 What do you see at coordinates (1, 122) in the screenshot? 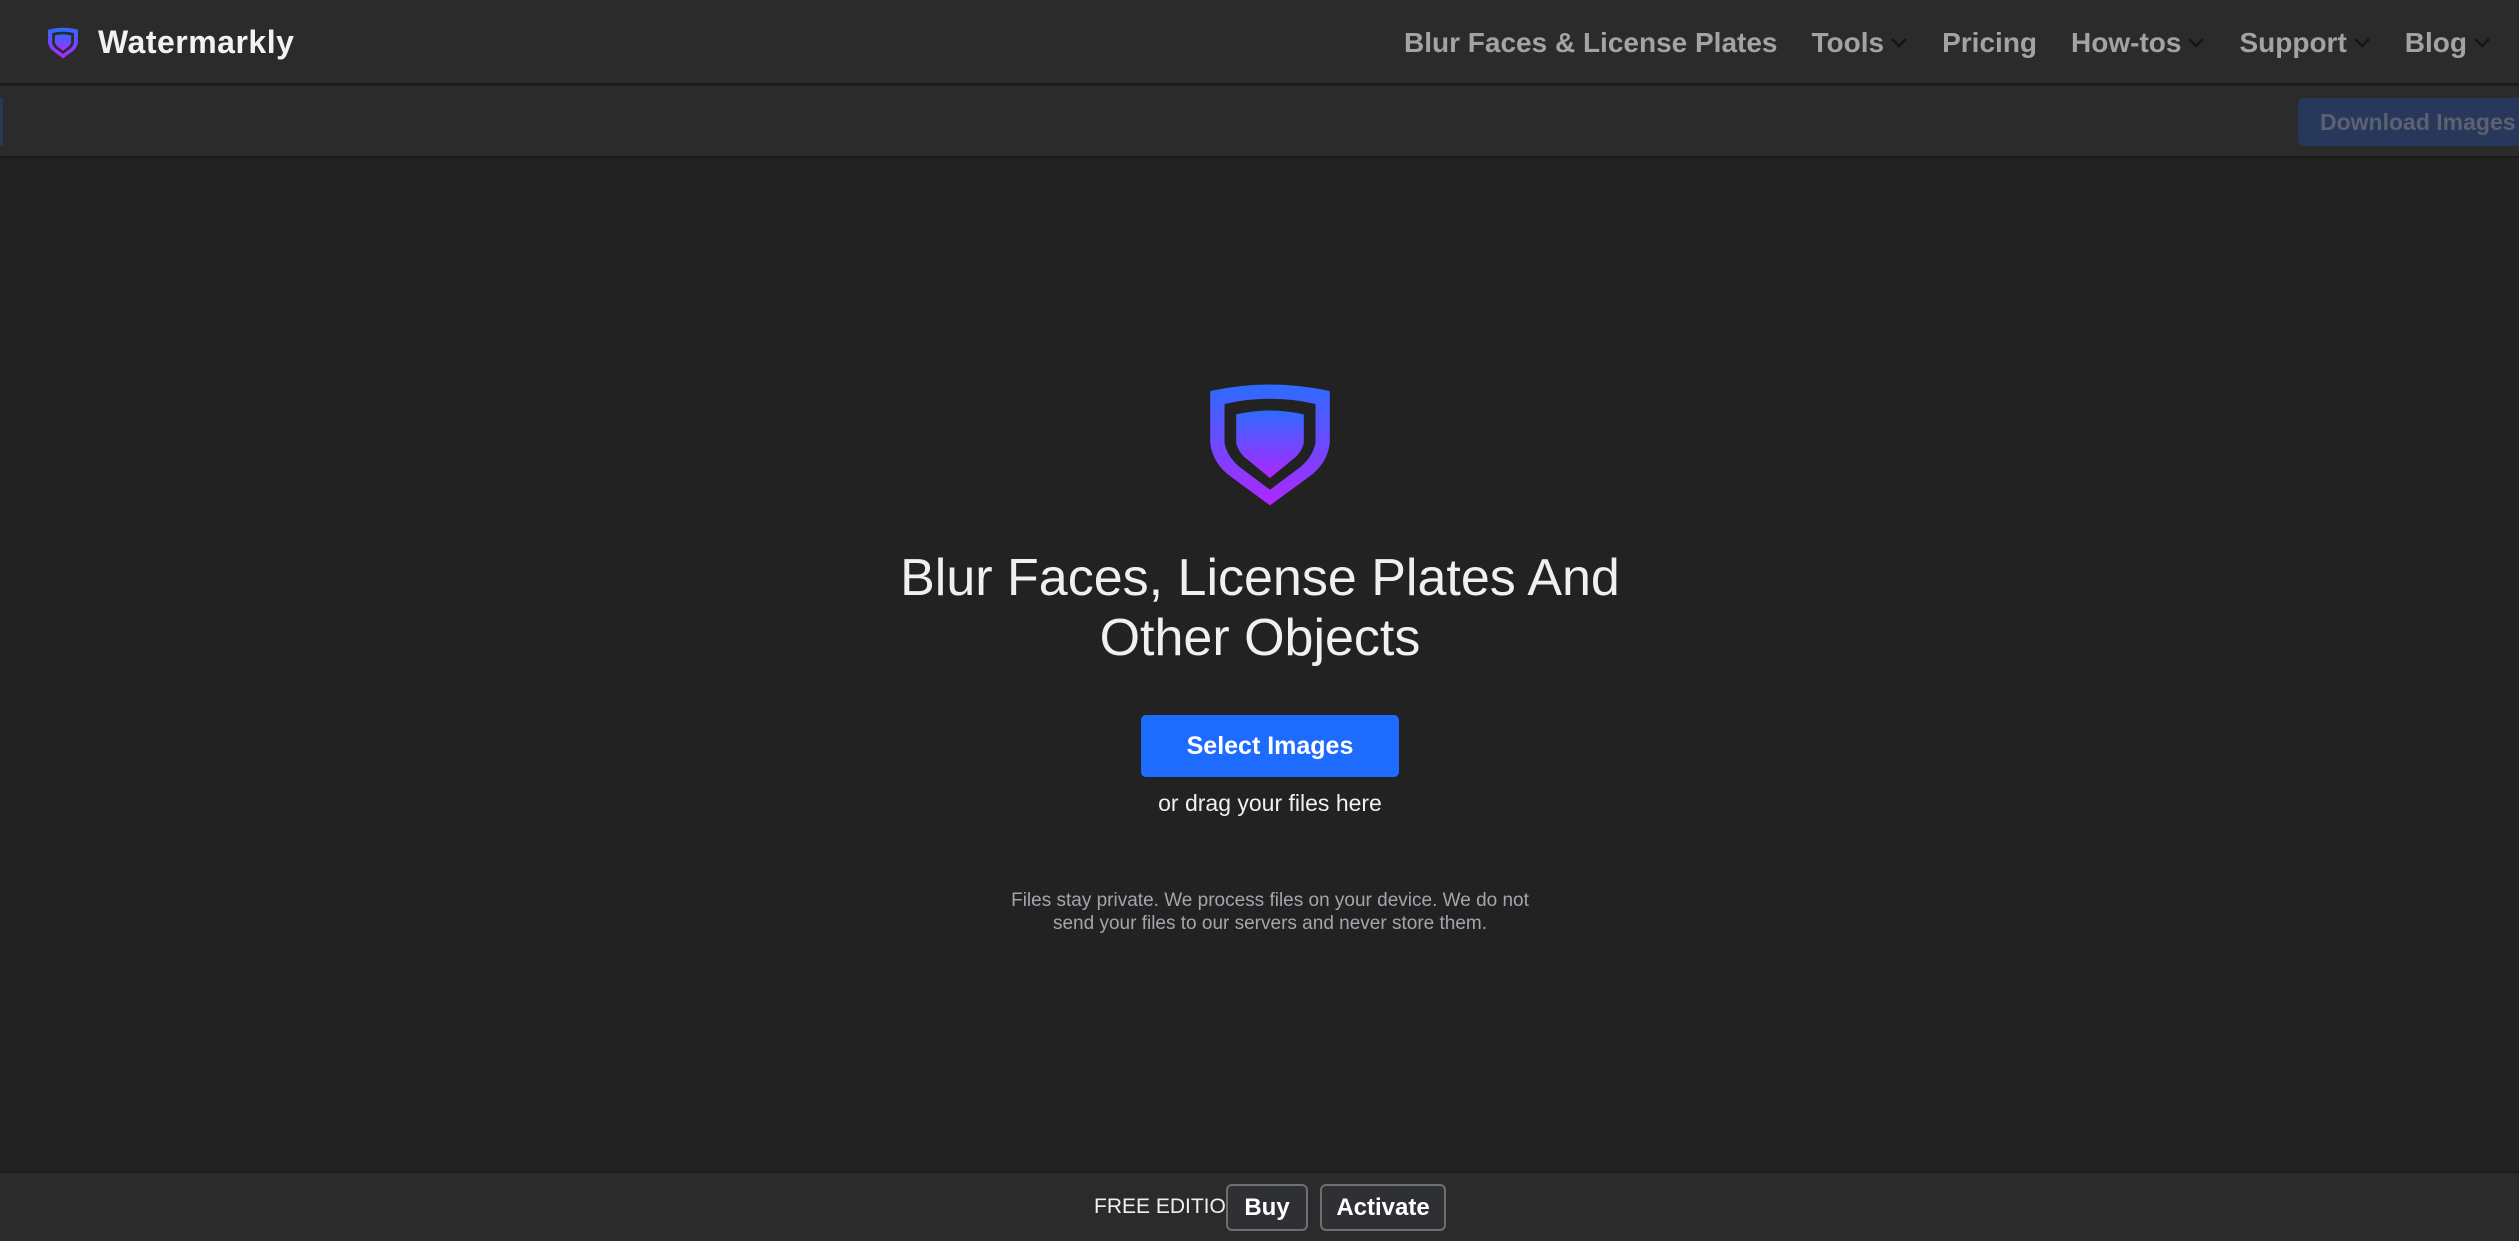
I see `left-panel-handle` at bounding box center [1, 122].